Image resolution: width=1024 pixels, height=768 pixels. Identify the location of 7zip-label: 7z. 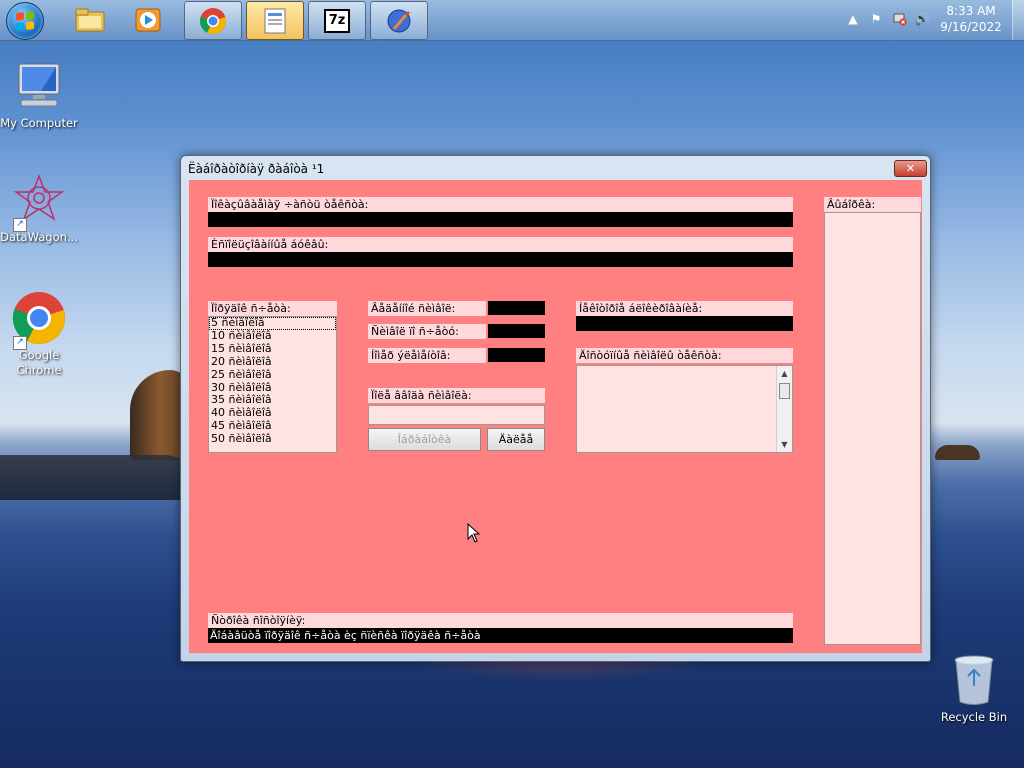
(337, 20).